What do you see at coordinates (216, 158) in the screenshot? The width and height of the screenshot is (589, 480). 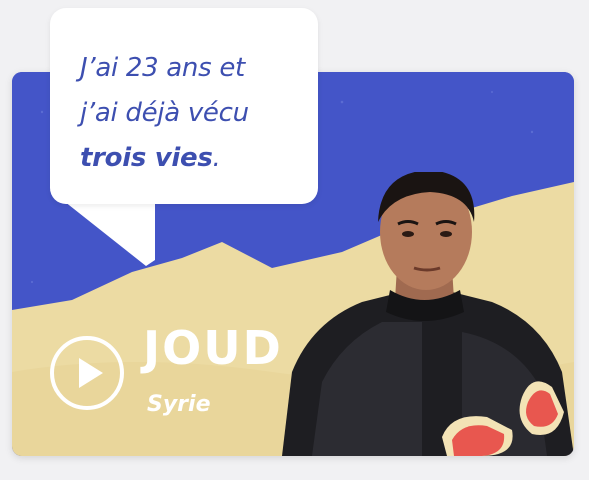 I see `quote-end: .` at bounding box center [216, 158].